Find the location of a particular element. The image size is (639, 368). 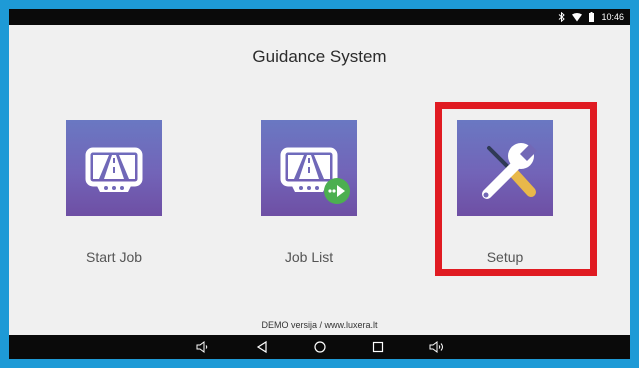

wifi-icon is located at coordinates (577, 17).